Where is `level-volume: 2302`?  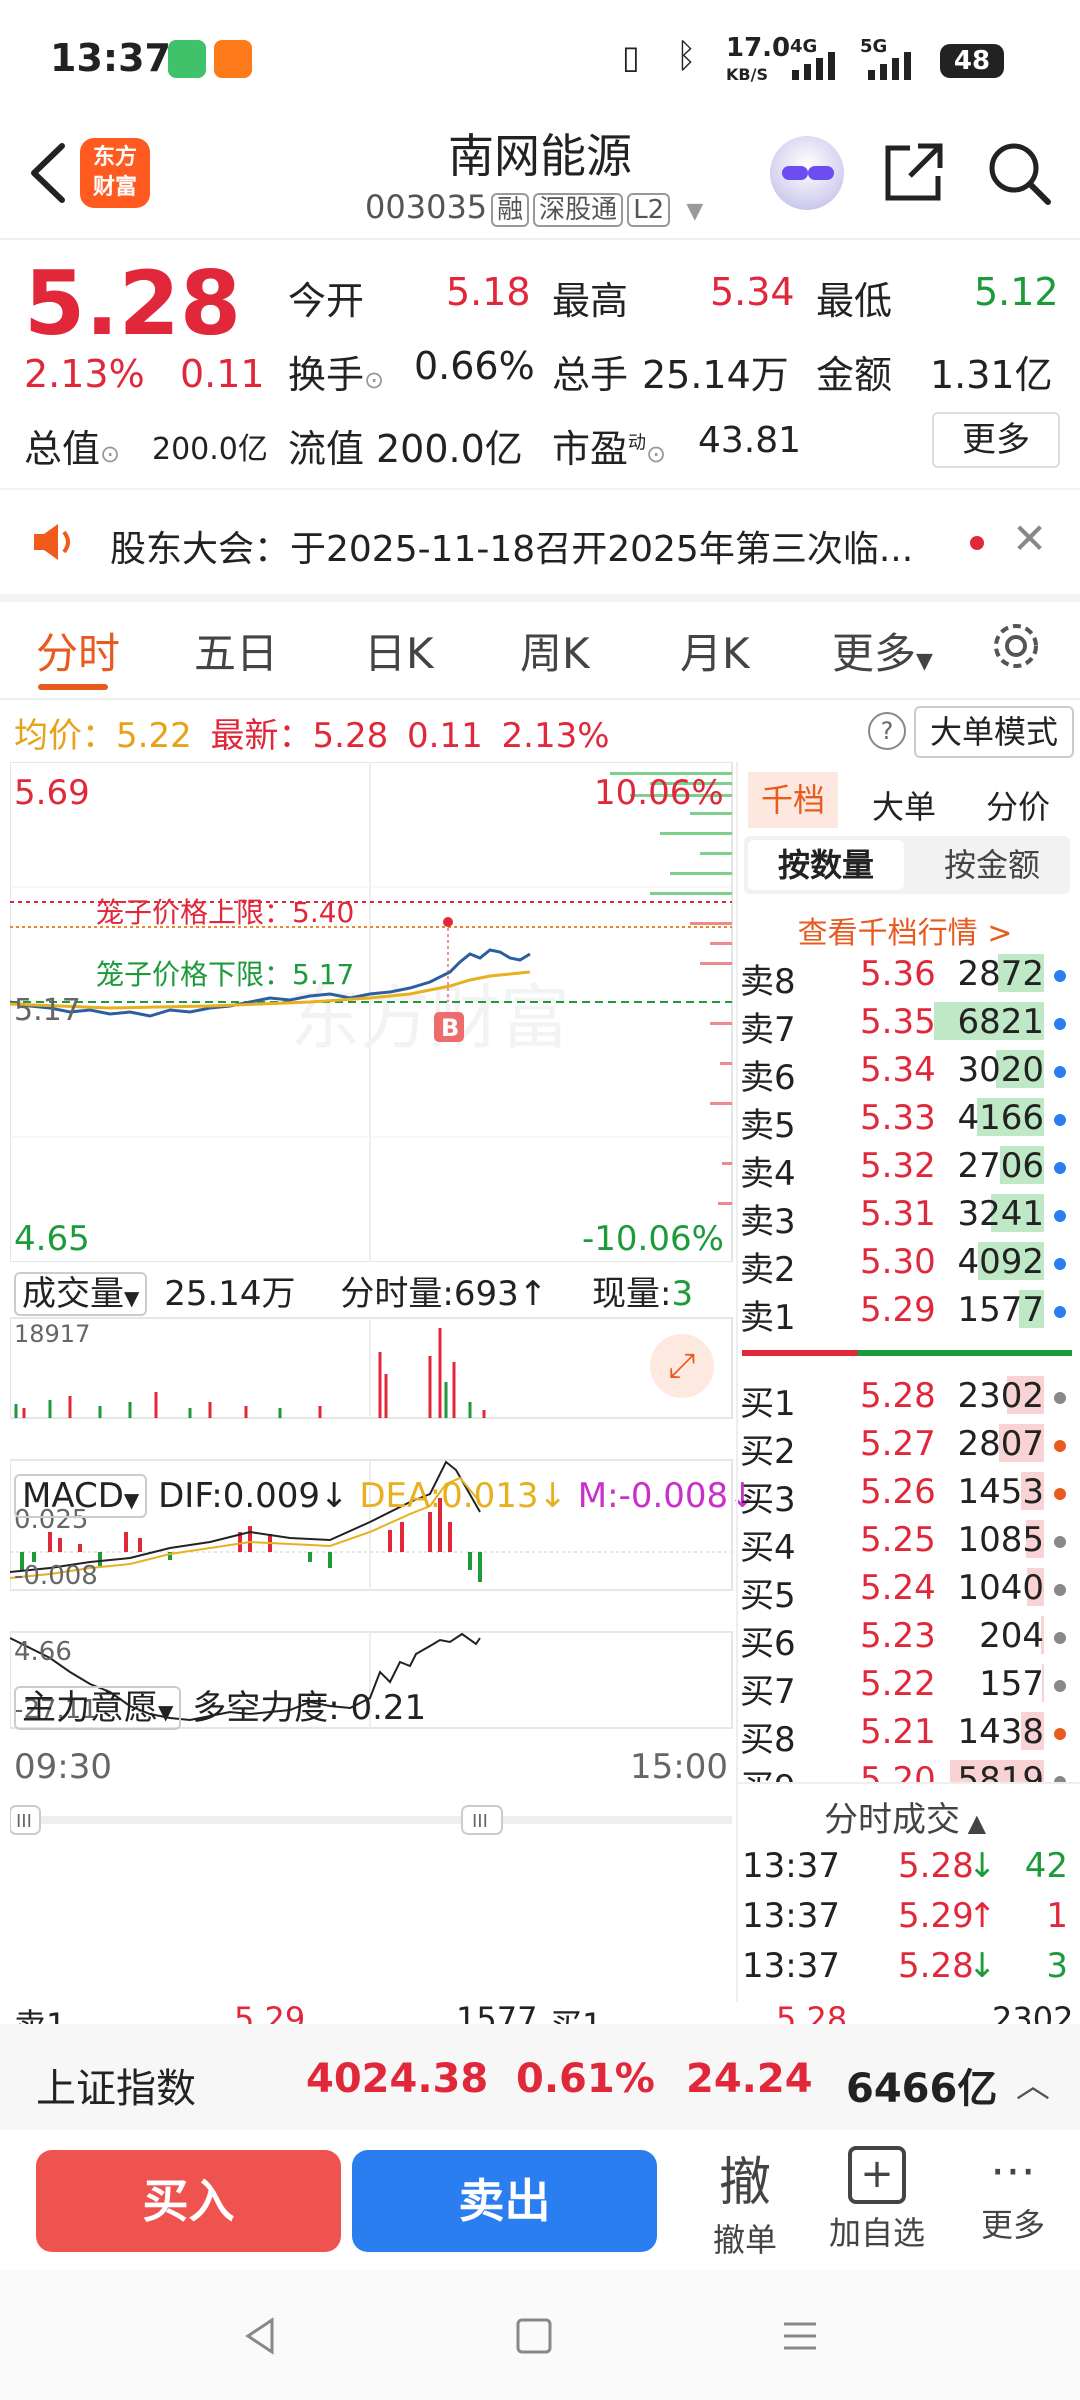 level-volume: 2302 is located at coordinates (1000, 1396).